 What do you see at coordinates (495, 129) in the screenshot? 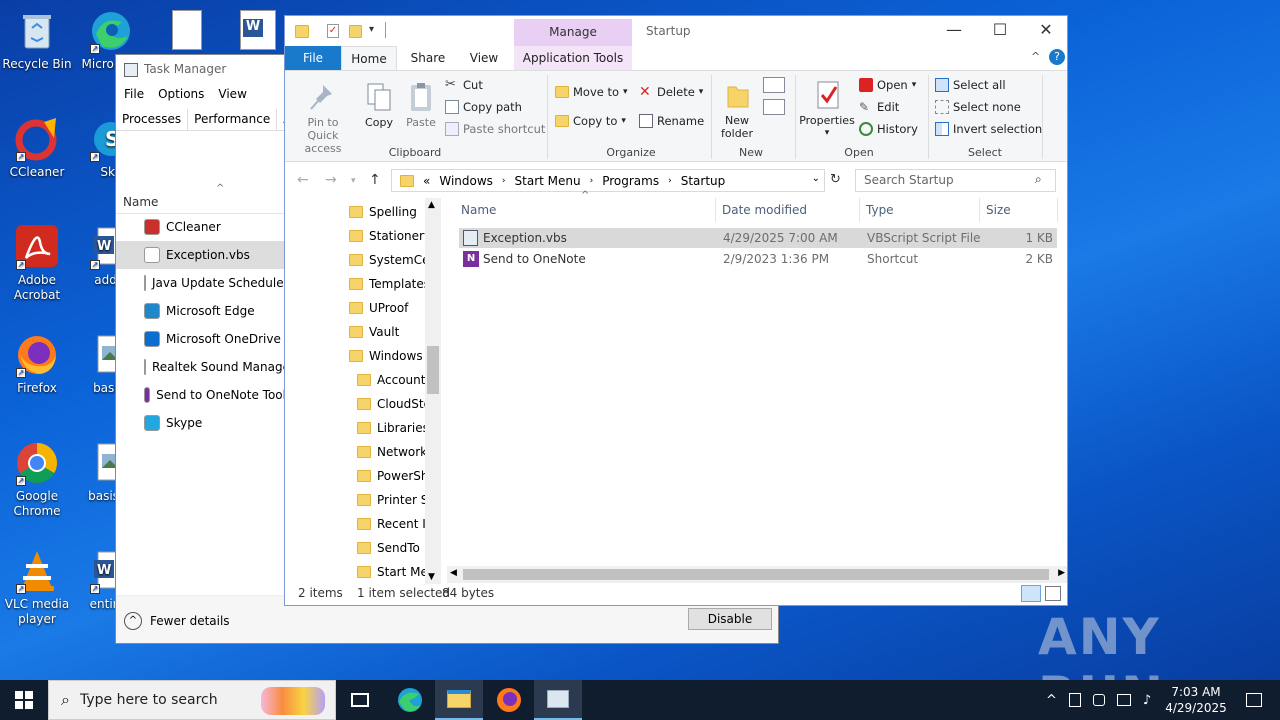
I see `paste-shortcut-button: Paste shortcut` at bounding box center [495, 129].